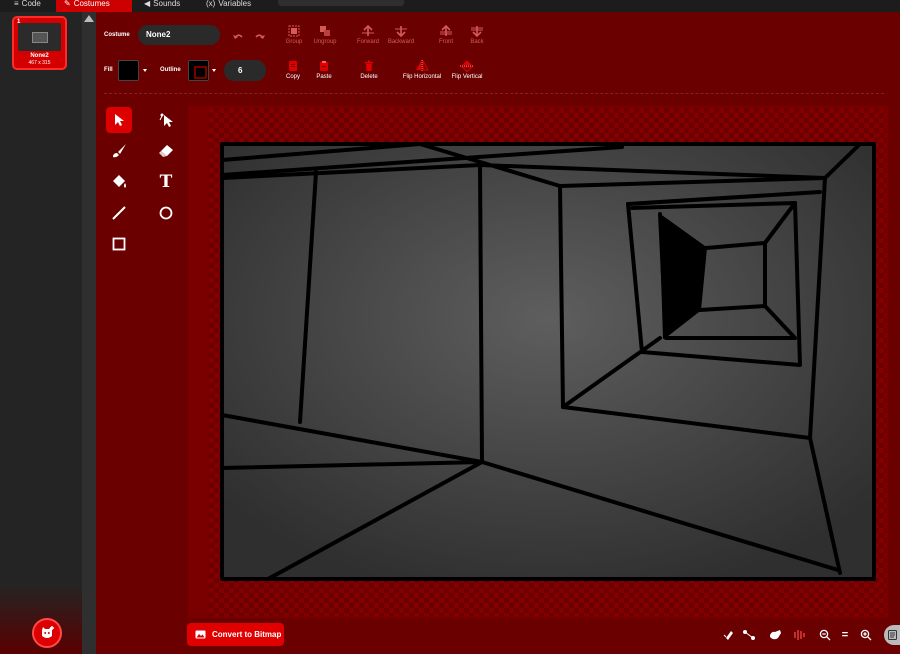 Image resolution: width=900 pixels, height=654 pixels. I want to click on fill-label: Fill, so click(108, 70).